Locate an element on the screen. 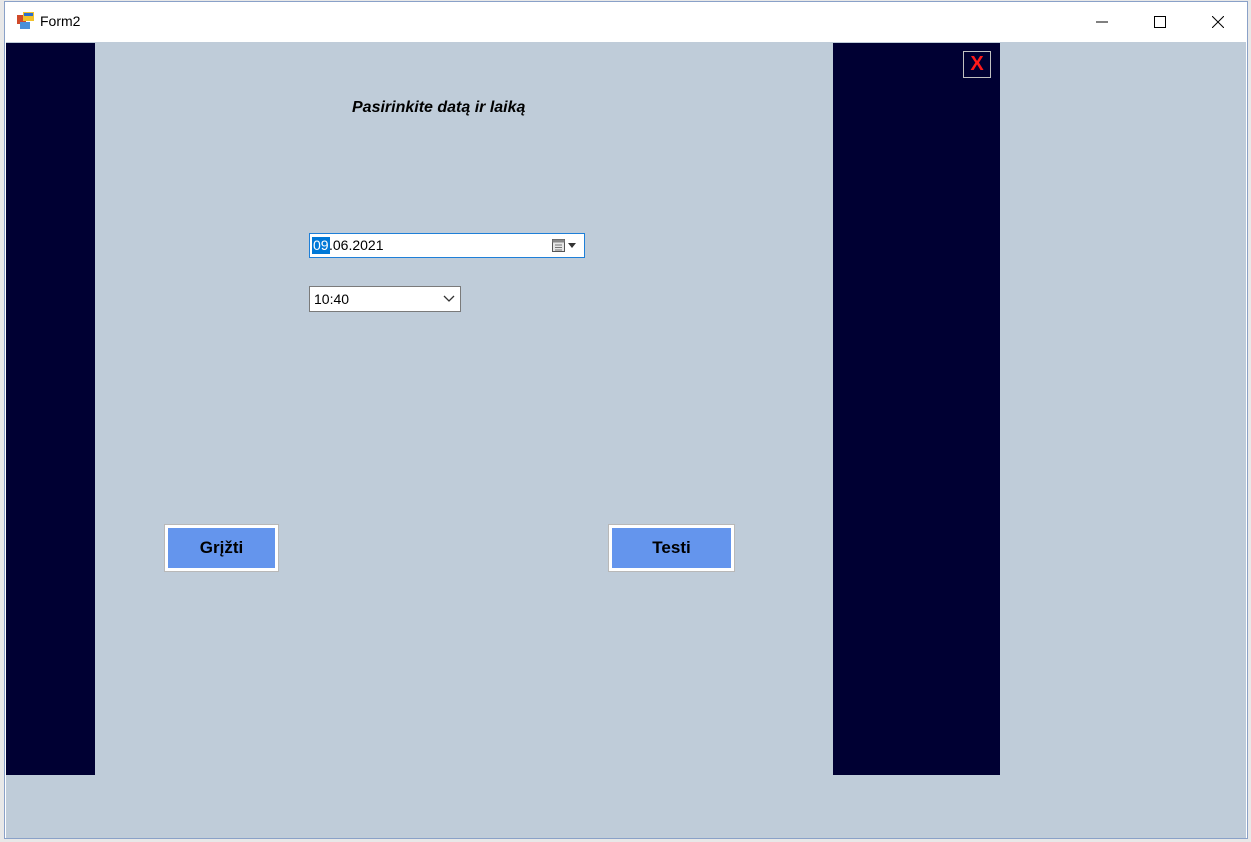 This screenshot has width=1251, height=842. close-icon is located at coordinates (1218, 22).